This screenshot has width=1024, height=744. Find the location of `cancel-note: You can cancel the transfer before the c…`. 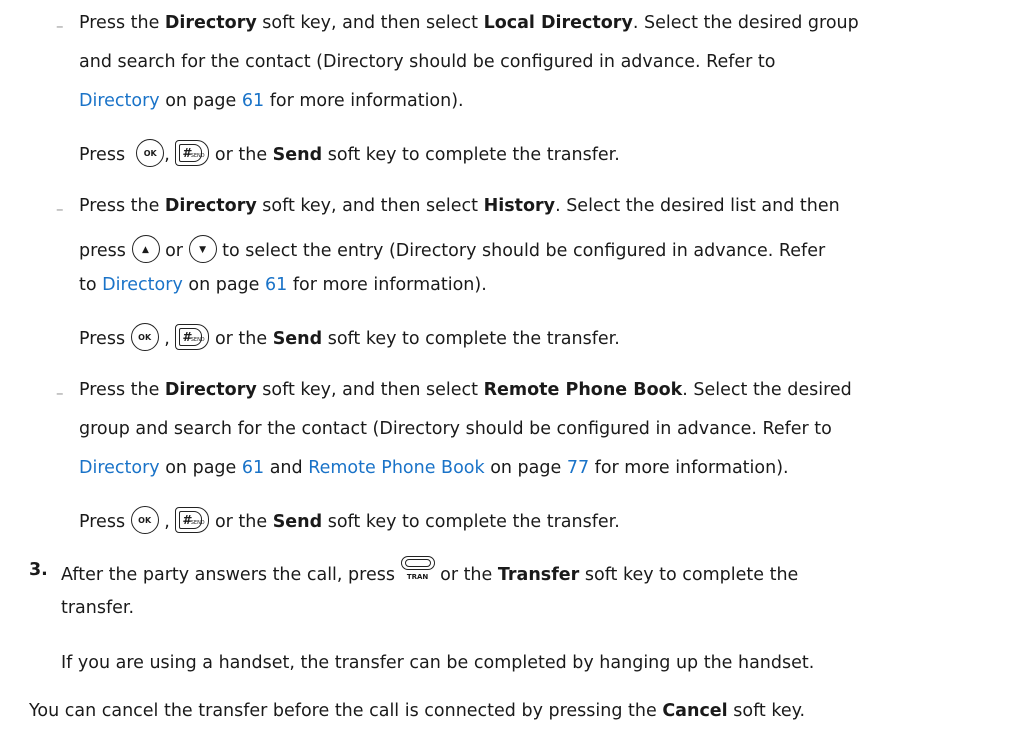

cancel-note: You can cancel the transfer before the c… is located at coordinates (417, 711).